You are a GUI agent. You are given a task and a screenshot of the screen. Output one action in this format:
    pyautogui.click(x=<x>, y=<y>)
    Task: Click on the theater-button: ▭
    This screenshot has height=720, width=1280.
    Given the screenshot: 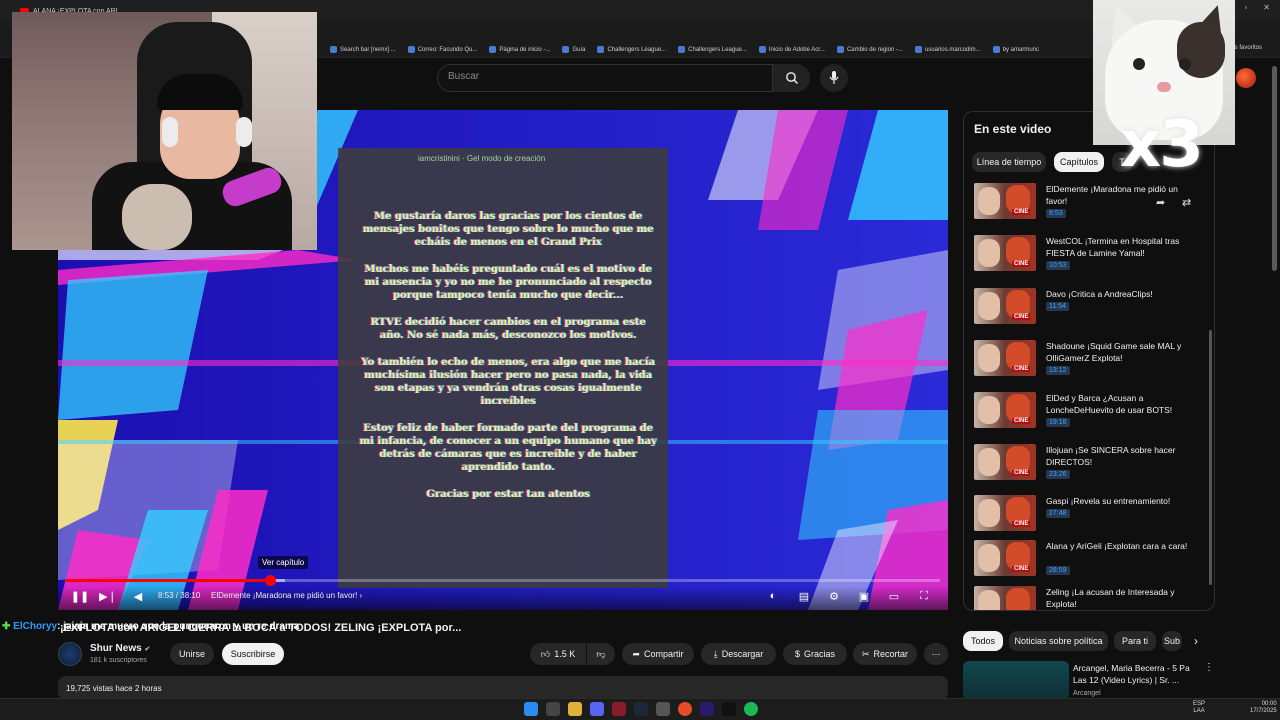 What is the action you would take?
    pyautogui.click(x=894, y=596)
    